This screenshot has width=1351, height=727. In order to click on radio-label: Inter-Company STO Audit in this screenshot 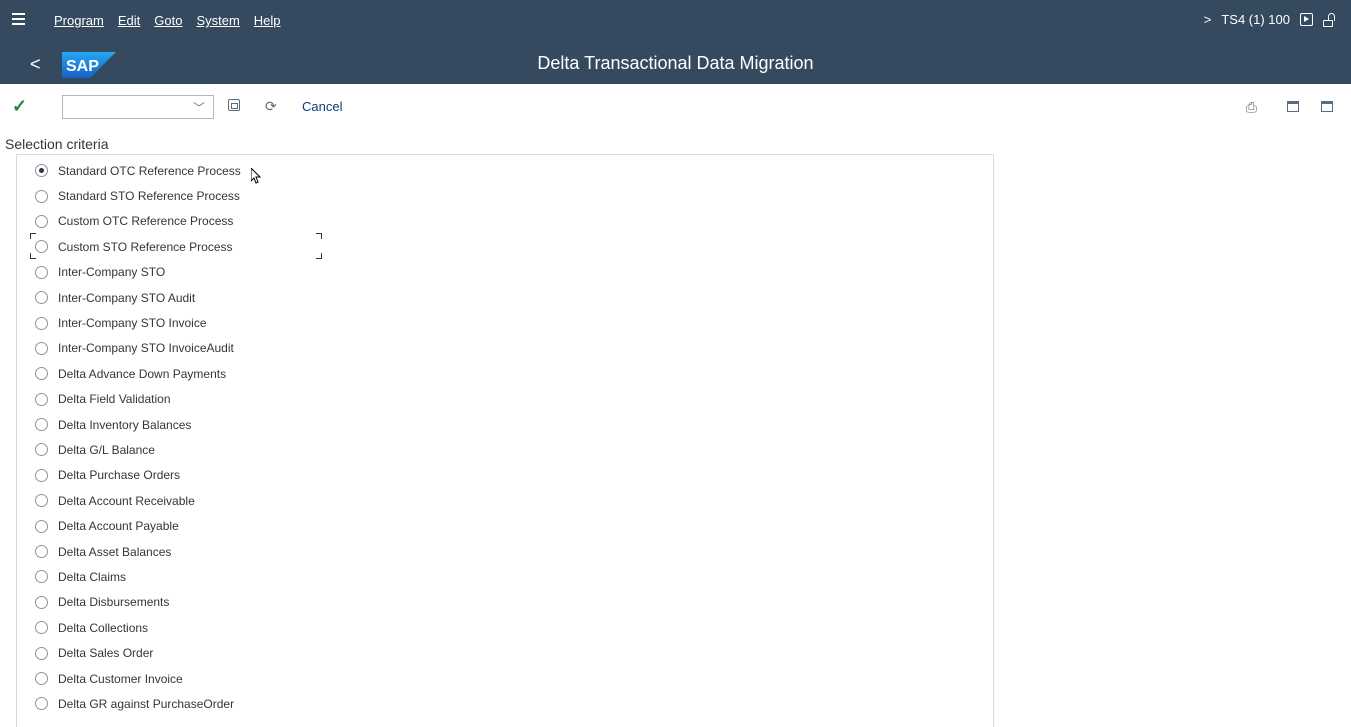, I will do `click(127, 297)`.